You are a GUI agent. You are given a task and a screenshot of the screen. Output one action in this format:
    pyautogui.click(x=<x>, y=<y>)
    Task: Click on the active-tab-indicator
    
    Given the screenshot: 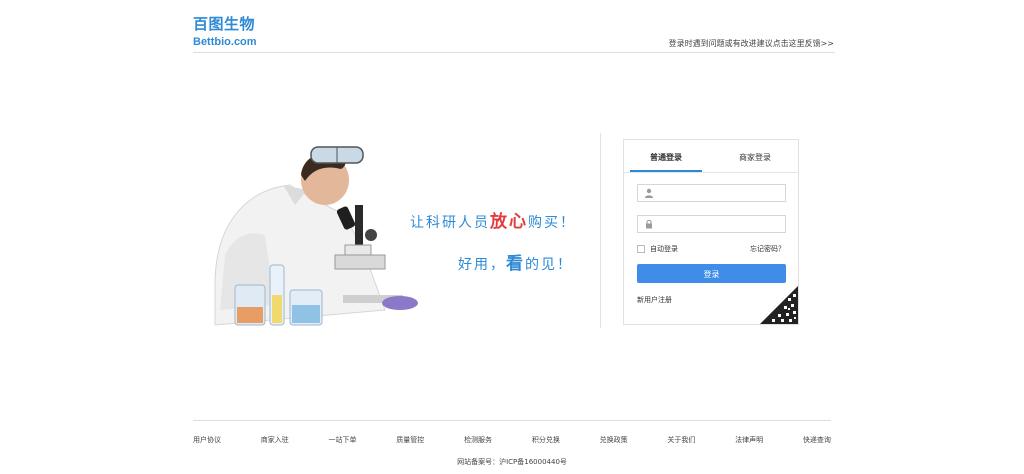 What is the action you would take?
    pyautogui.click(x=666, y=171)
    